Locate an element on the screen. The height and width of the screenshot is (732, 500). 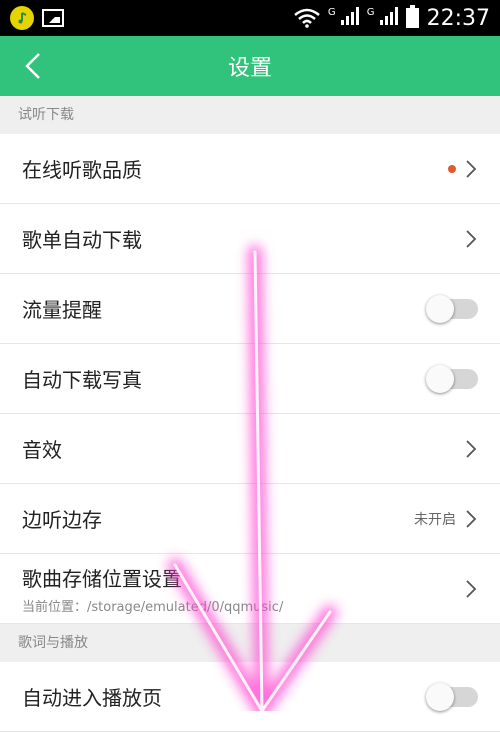
setting-label: 歌单自动下载 is located at coordinates (82, 240).